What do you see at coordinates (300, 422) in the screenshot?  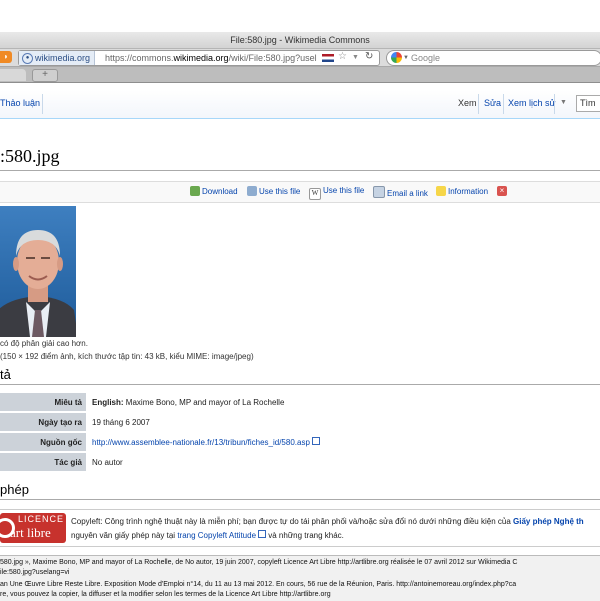 I see `table-row: Ngày tạo ra 19 tháng 6 2007` at bounding box center [300, 422].